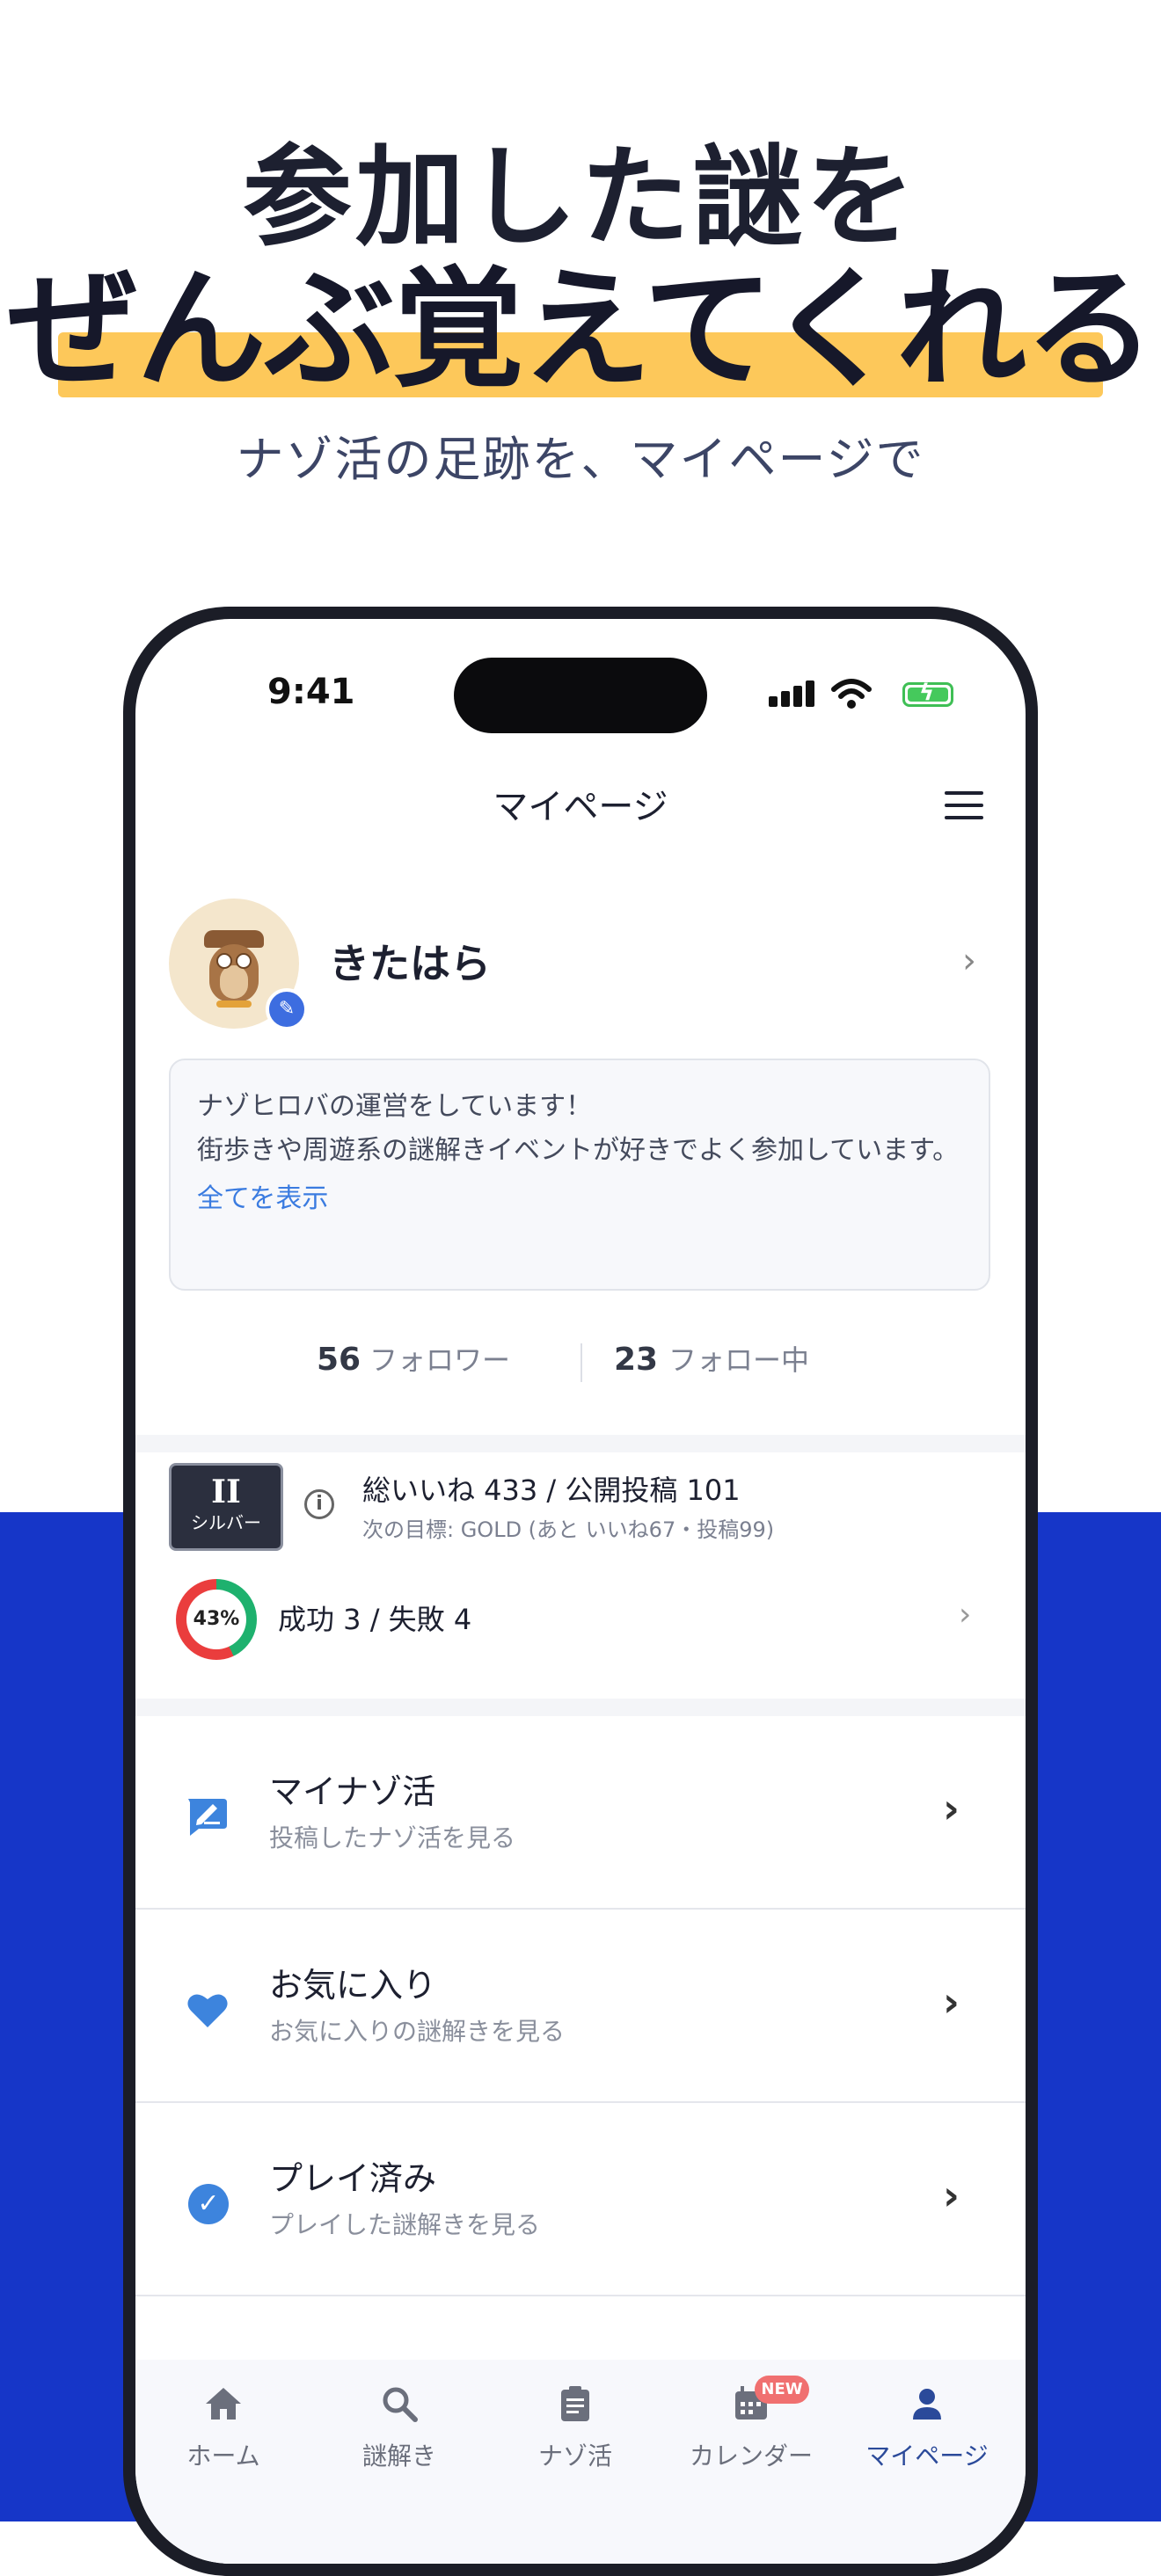 The width and height of the screenshot is (1161, 2576). What do you see at coordinates (580, 198) in the screenshot?
I see `hero-headline-line1: 参加した謎を` at bounding box center [580, 198].